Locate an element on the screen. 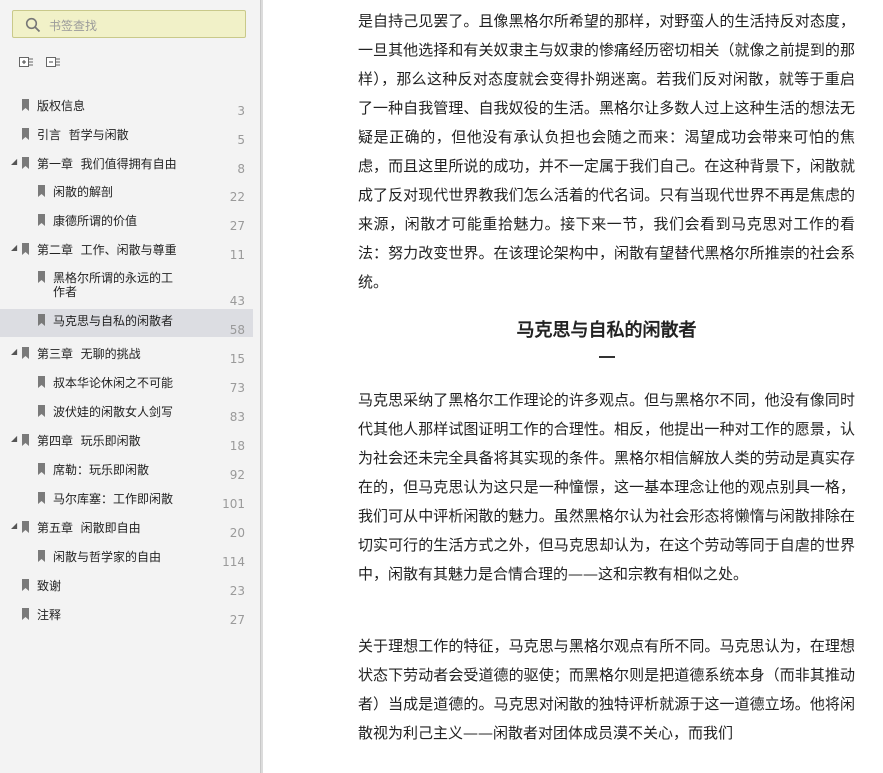 The image size is (883, 773). toc-item-page-number: 18 is located at coordinates (237, 446).